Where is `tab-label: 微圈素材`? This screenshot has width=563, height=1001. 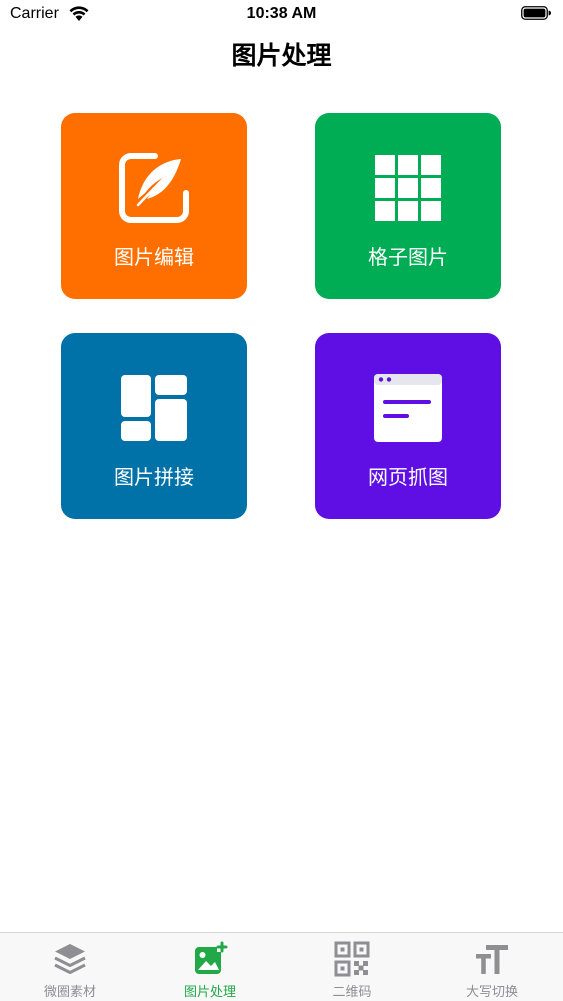
tab-label: 微圈素材 is located at coordinates (69, 992).